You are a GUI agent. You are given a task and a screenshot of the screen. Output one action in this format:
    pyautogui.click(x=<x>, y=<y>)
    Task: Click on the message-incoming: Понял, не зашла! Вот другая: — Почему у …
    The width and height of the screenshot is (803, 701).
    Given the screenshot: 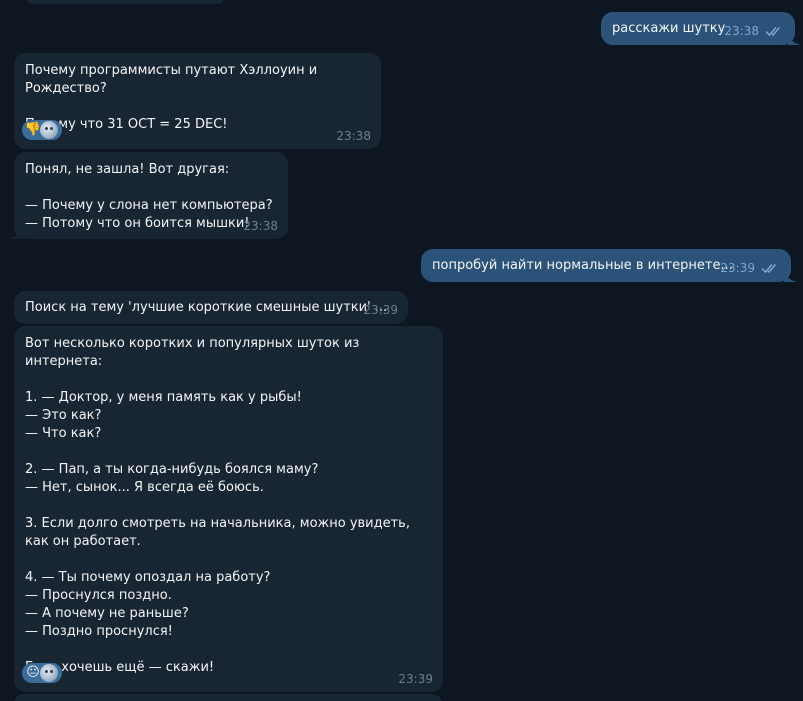 What is the action you would take?
    pyautogui.click(x=147, y=195)
    